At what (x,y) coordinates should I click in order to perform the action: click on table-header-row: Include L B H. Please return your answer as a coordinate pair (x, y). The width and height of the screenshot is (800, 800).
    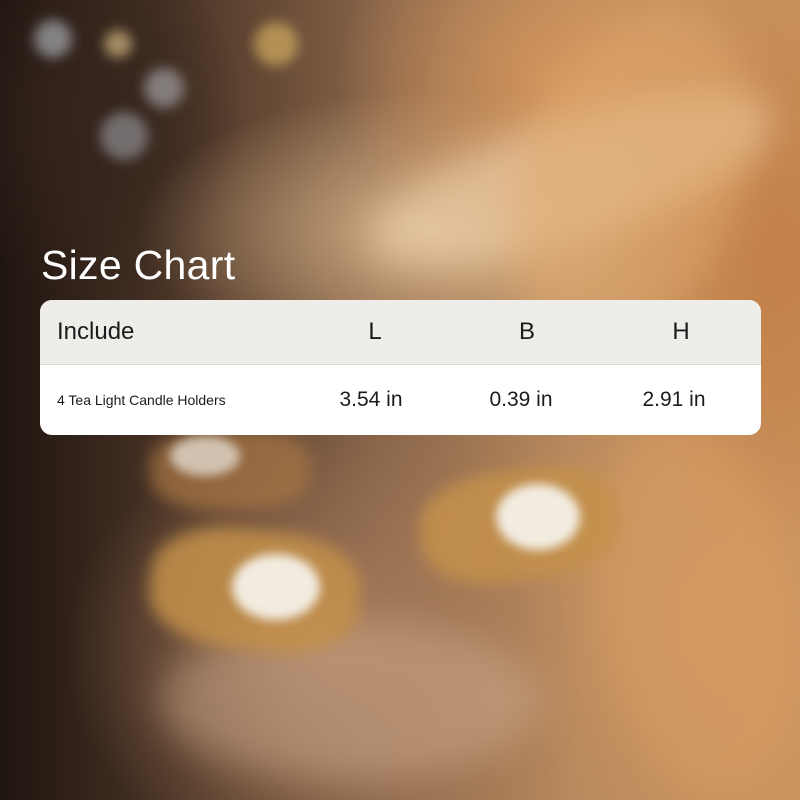
    Looking at the image, I should click on (400, 332).